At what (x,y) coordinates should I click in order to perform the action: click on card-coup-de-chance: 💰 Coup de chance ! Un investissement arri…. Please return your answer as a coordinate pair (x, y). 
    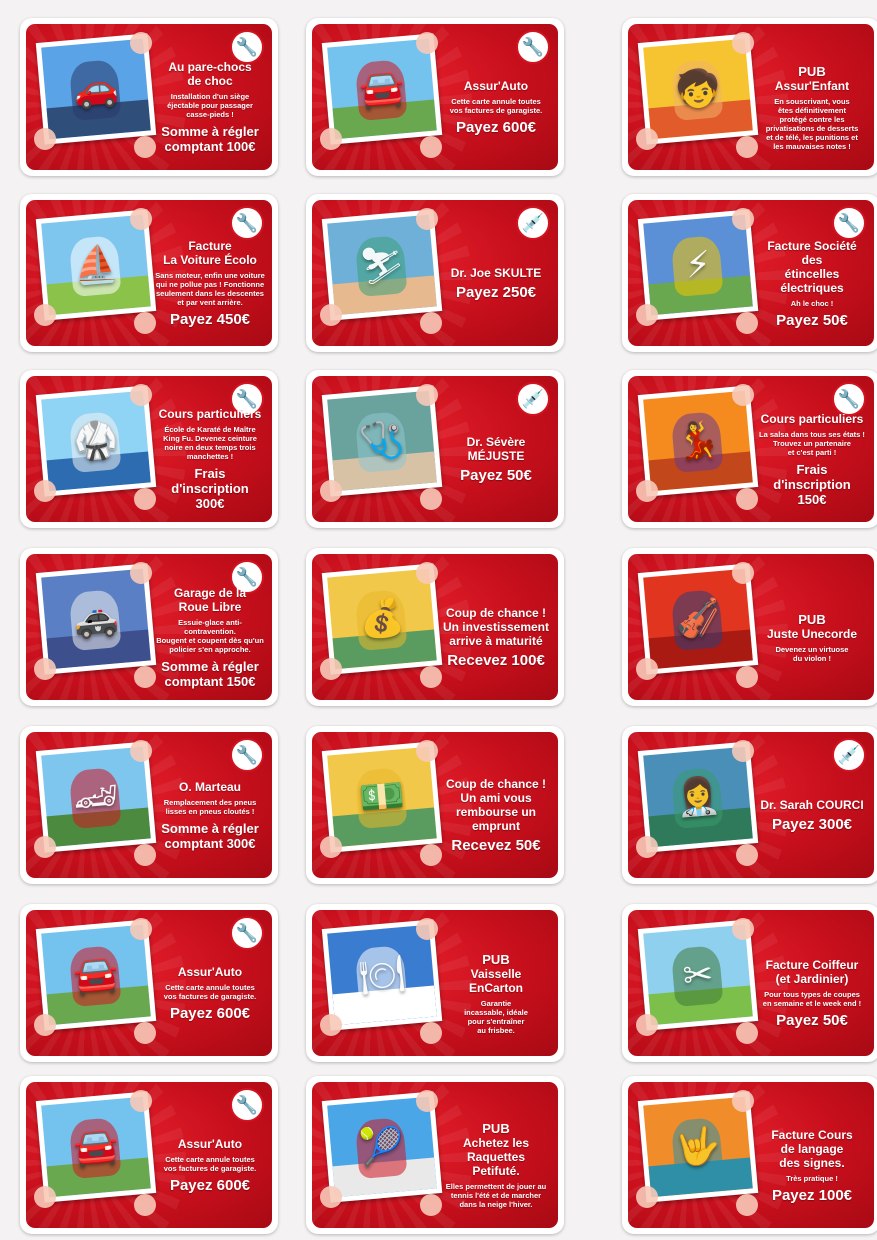
    Looking at the image, I should click on (435, 627).